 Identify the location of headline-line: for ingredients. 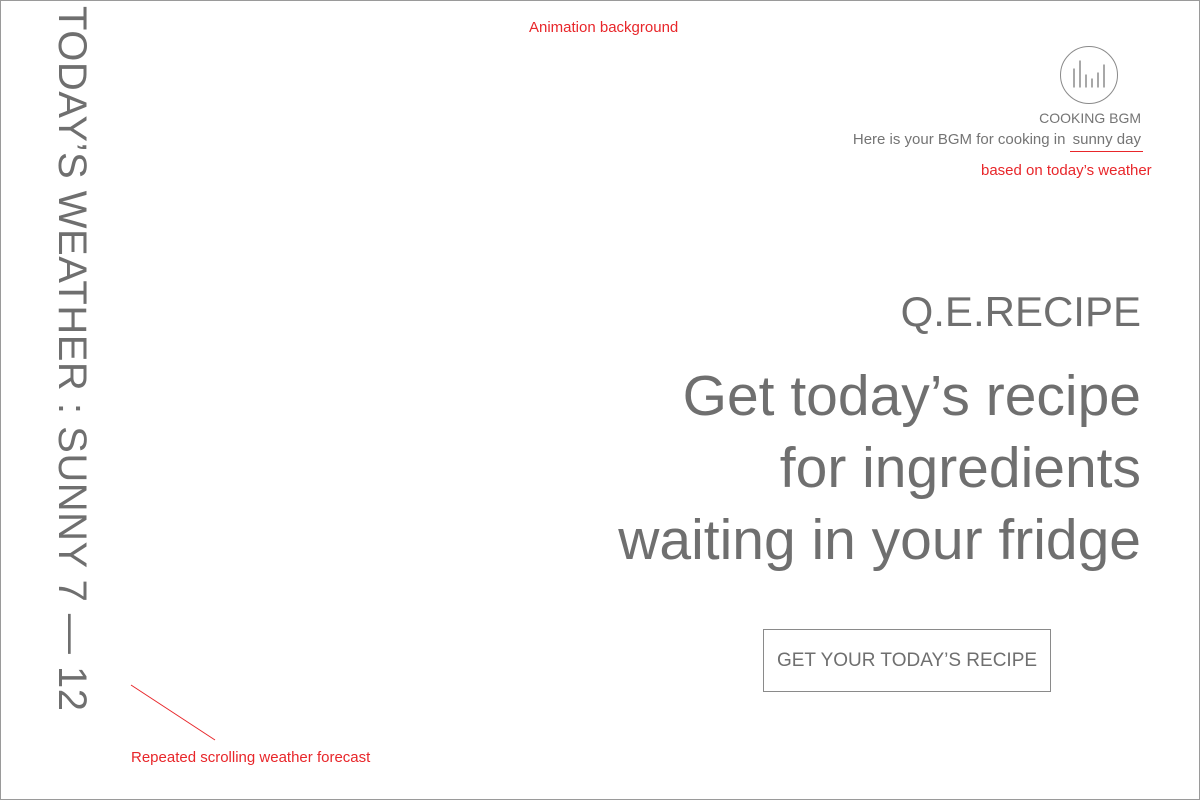
(960, 468).